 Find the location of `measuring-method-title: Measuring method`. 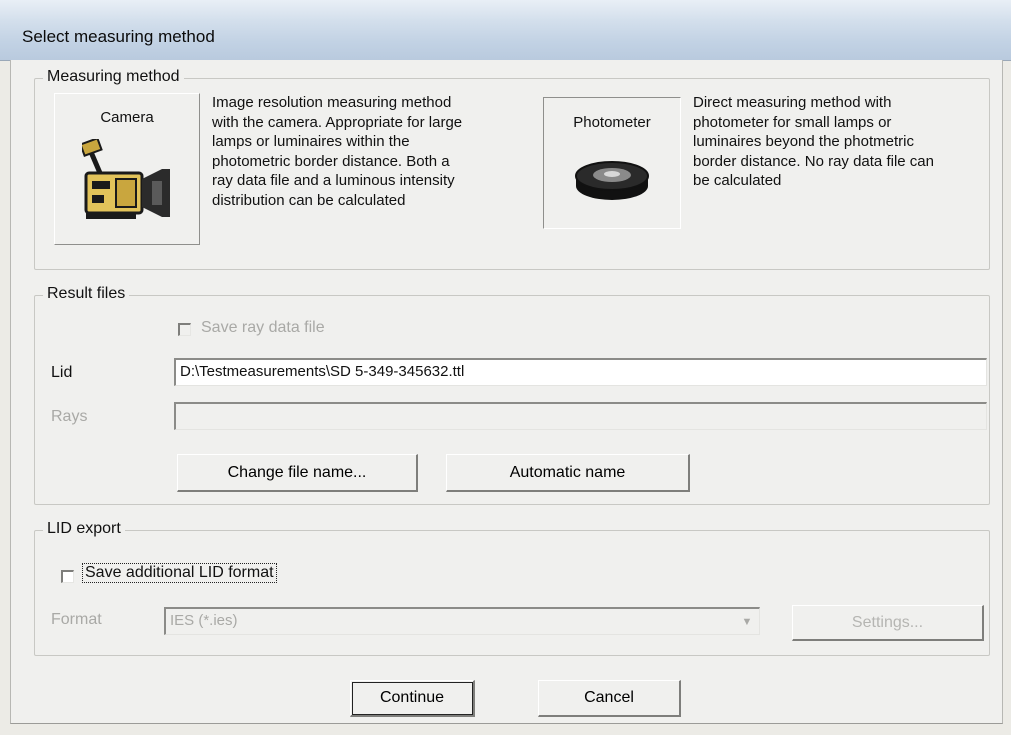

measuring-method-title: Measuring method is located at coordinates (113, 77).